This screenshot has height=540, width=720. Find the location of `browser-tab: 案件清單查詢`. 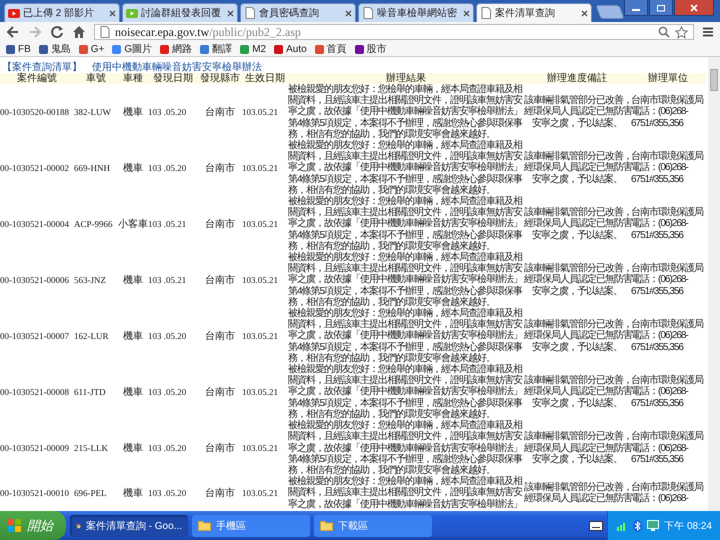

browser-tab: 案件清單查詢 is located at coordinates (534, 12).